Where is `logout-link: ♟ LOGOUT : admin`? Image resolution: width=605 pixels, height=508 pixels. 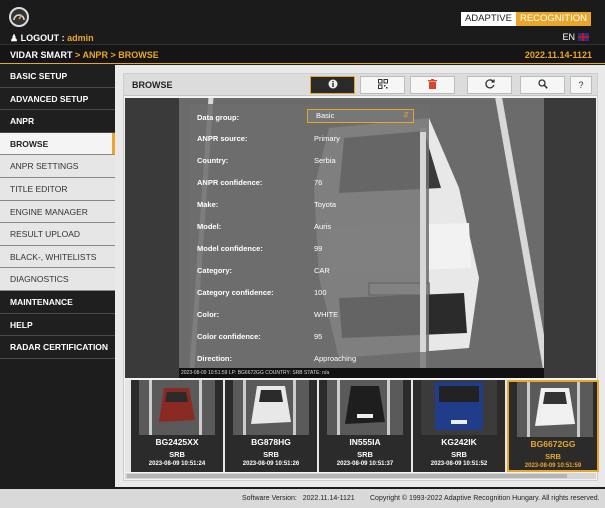
logout-link: ♟ LOGOUT : admin is located at coordinates (52, 38).